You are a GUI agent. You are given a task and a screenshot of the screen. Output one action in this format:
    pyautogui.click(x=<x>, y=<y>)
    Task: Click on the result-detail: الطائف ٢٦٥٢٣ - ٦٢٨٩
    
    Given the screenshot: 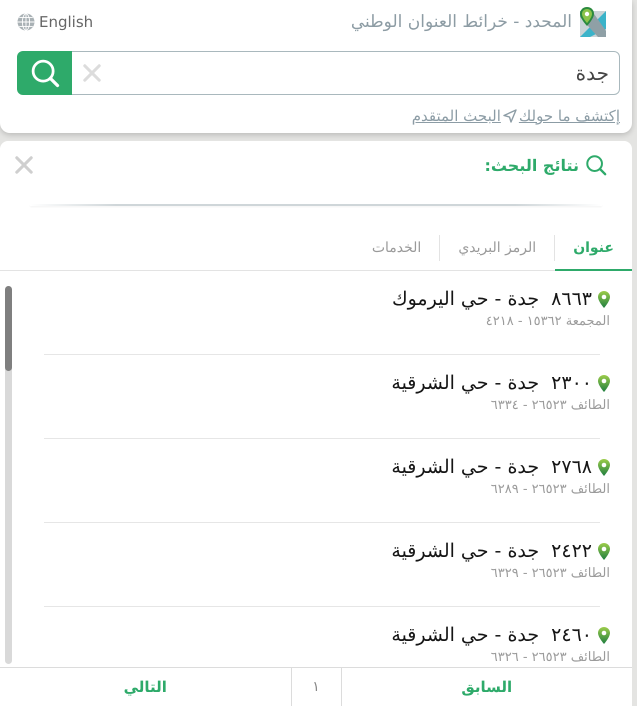 What is the action you would take?
    pyautogui.click(x=550, y=490)
    